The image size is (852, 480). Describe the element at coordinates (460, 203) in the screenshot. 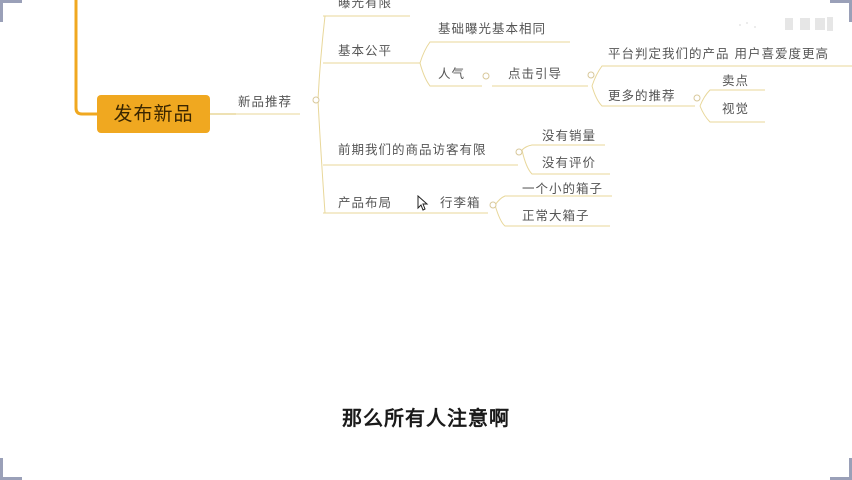

I see `node-trunk-box: 行李箱` at that location.